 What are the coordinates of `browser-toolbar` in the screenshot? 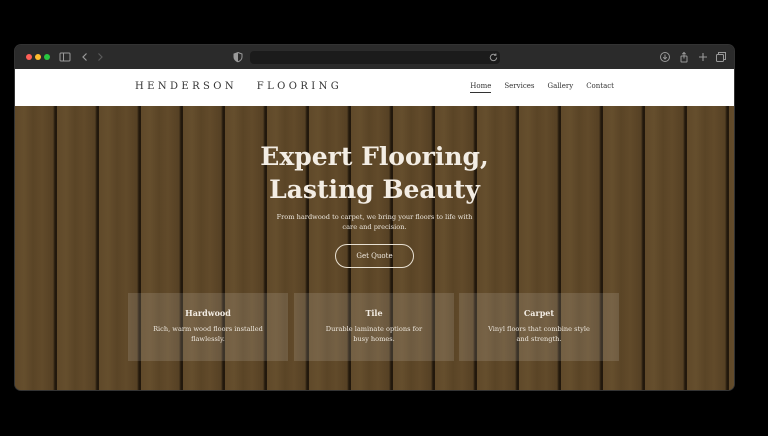 It's located at (374, 57).